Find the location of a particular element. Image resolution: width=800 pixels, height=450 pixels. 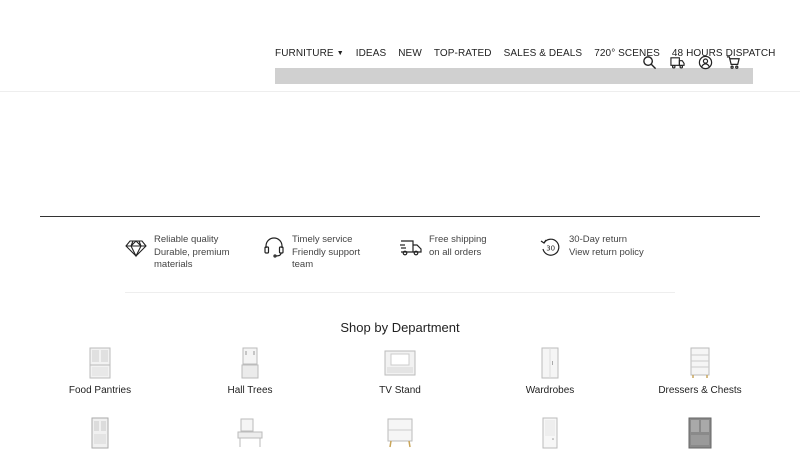

feature-quality-line2: Durable, premium is located at coordinates (192, 252).